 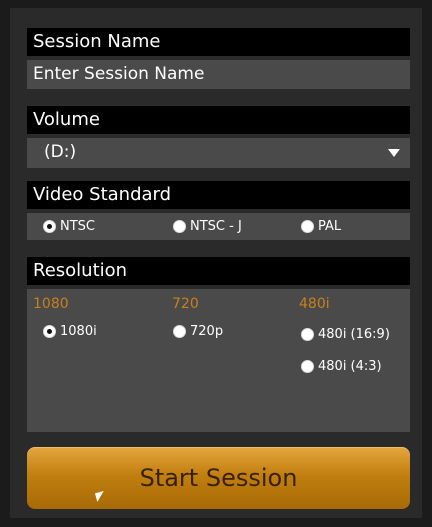 I want to click on resolution-column-480i: 480i, so click(x=314, y=304).